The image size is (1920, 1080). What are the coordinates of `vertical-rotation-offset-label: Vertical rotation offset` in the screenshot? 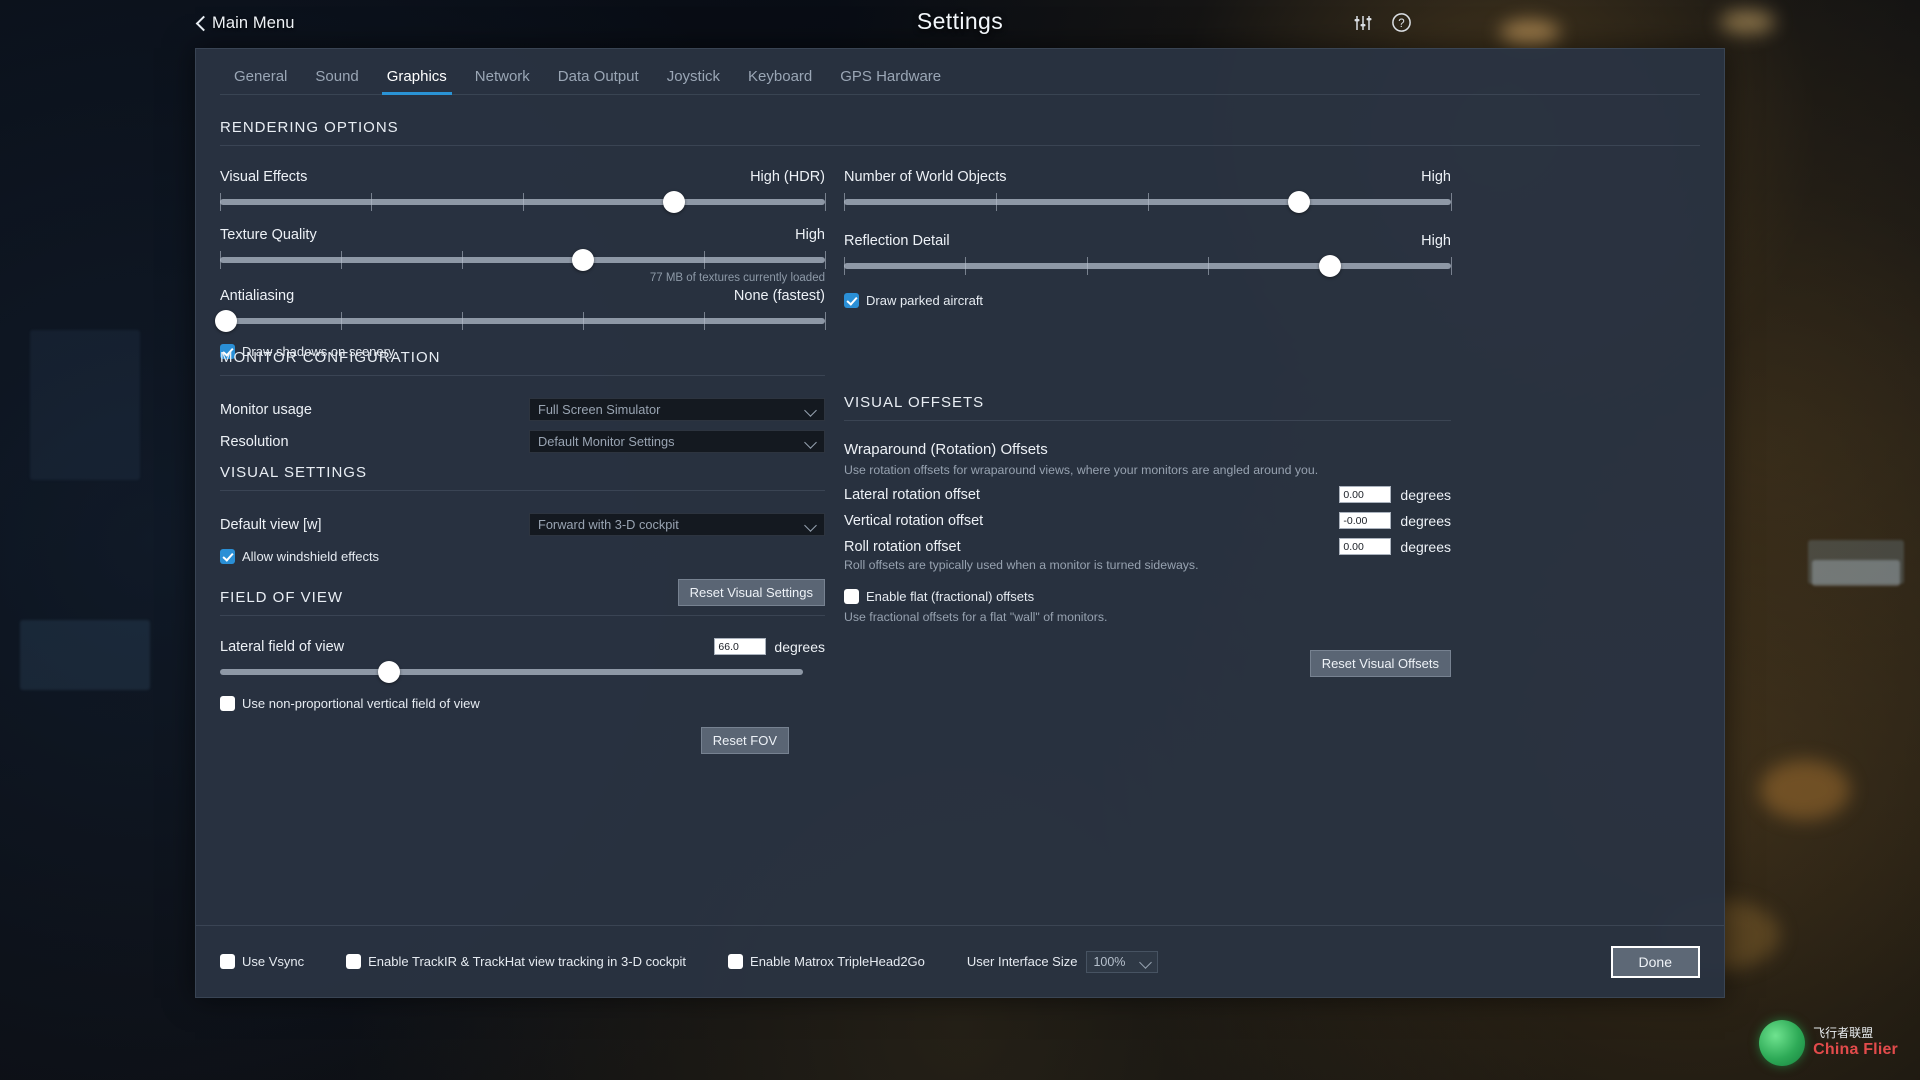 It's located at (914, 520).